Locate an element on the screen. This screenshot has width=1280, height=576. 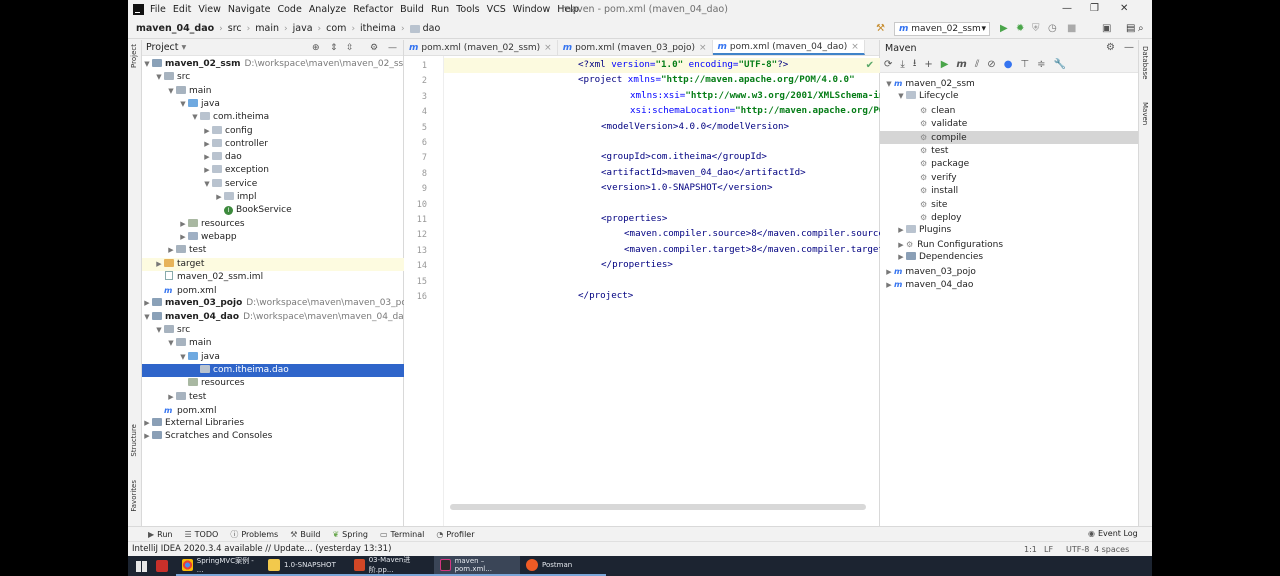
toggle-offline-icon: ⫽ is located at coordinates (977, 64).